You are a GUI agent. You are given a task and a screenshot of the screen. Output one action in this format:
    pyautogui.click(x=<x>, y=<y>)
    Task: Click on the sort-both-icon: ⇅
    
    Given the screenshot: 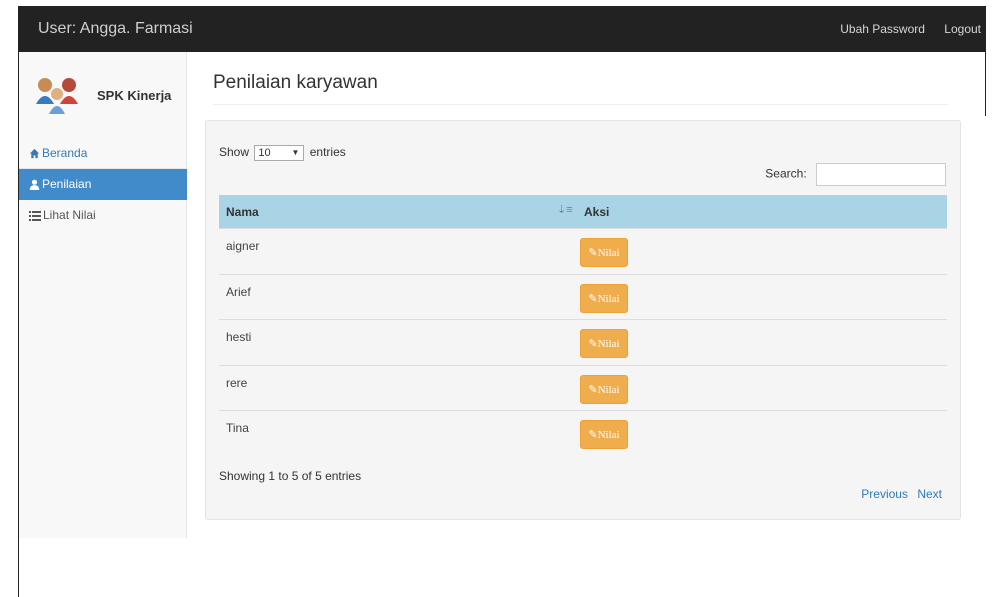 What is the action you would take?
    pyautogui.click(x=937, y=209)
    